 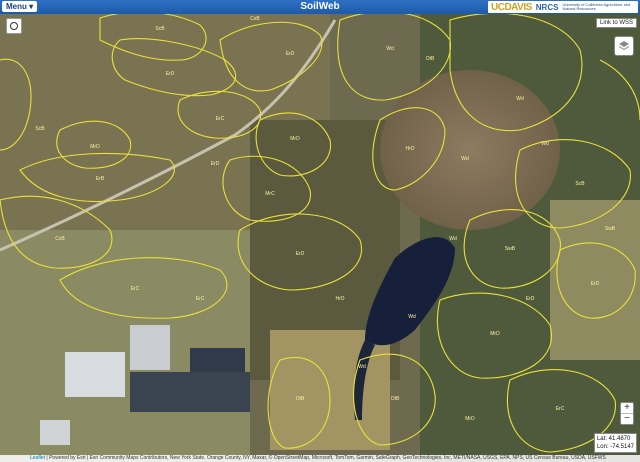 I want to click on locate-button, so click(x=14, y=26).